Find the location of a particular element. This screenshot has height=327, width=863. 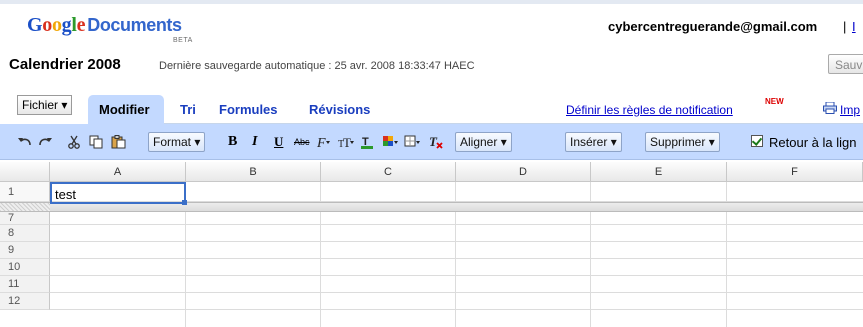

font-size-icon: TT is located at coordinates (346, 142).